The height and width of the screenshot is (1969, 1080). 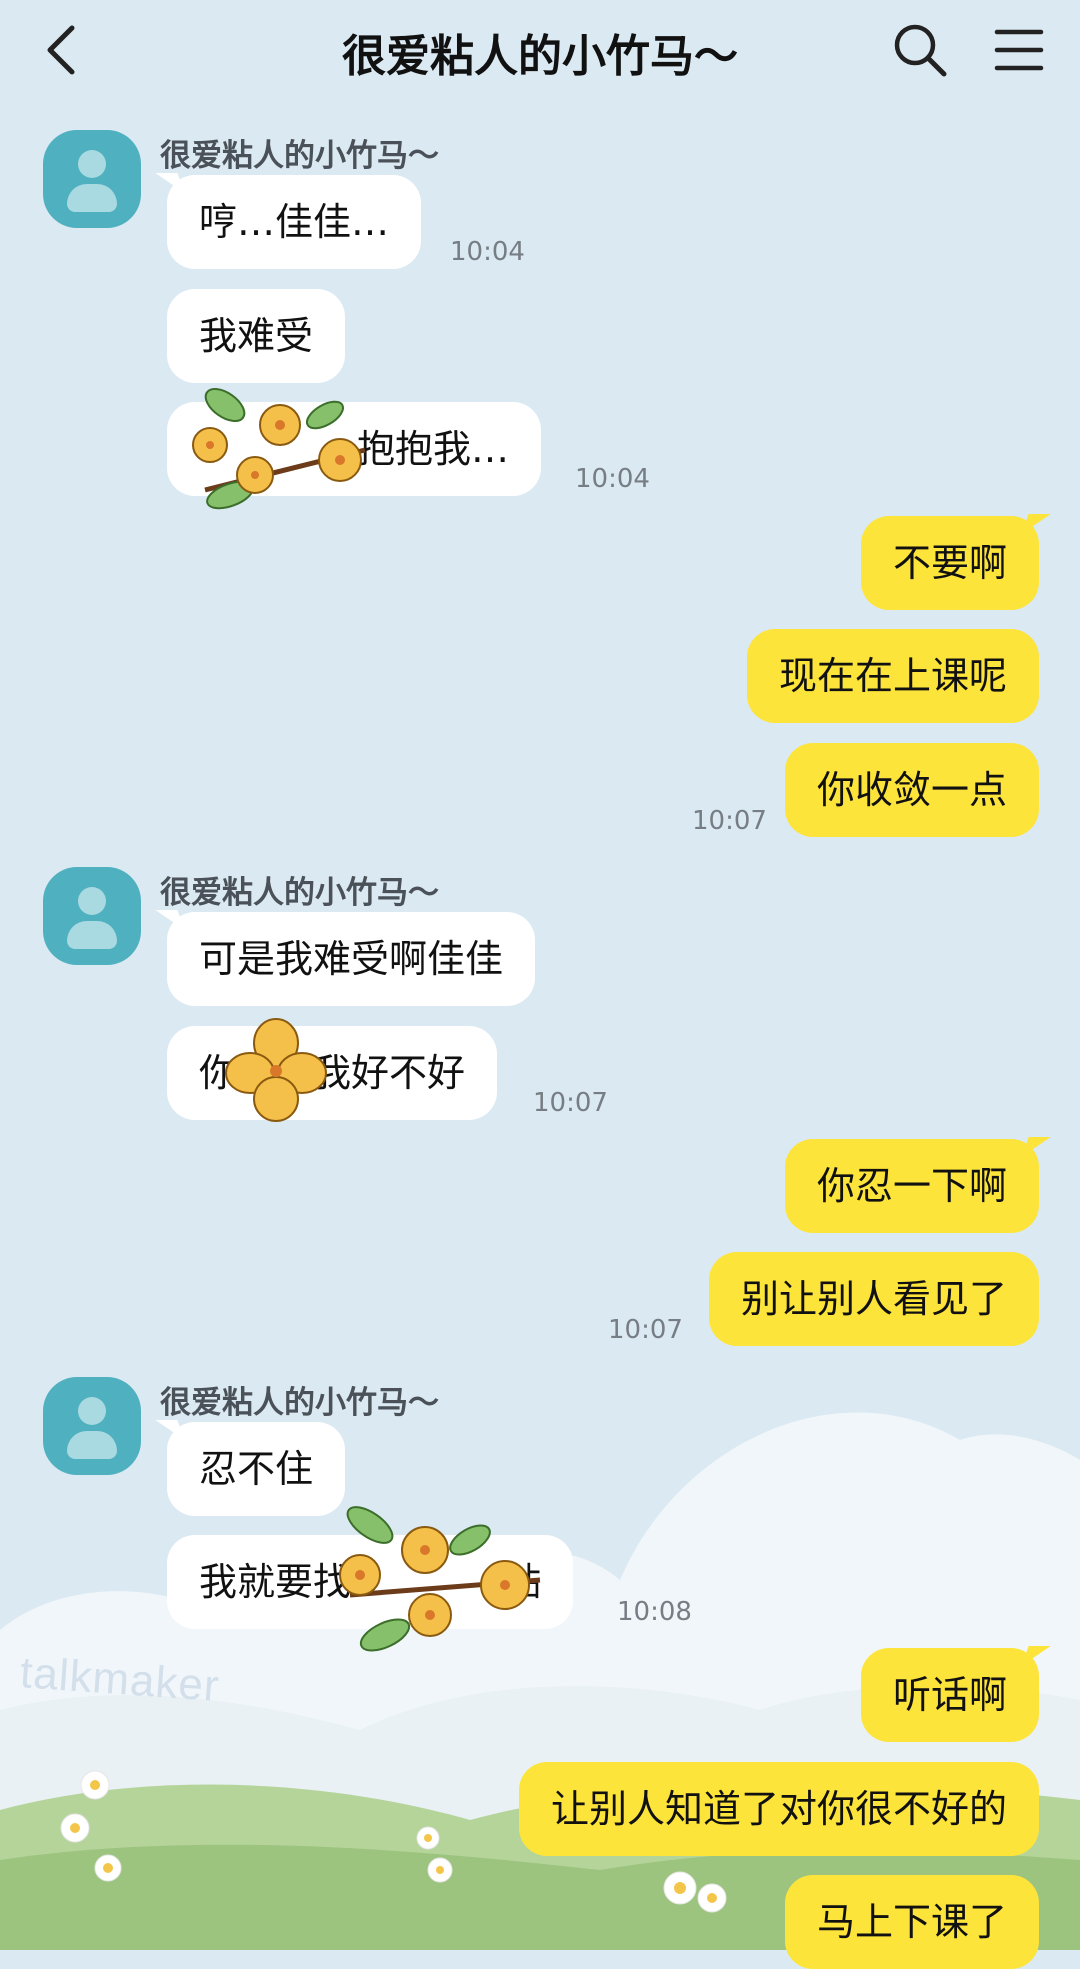 I want to click on message-bubble-outgoing: 马上下课了, so click(x=911, y=1922).